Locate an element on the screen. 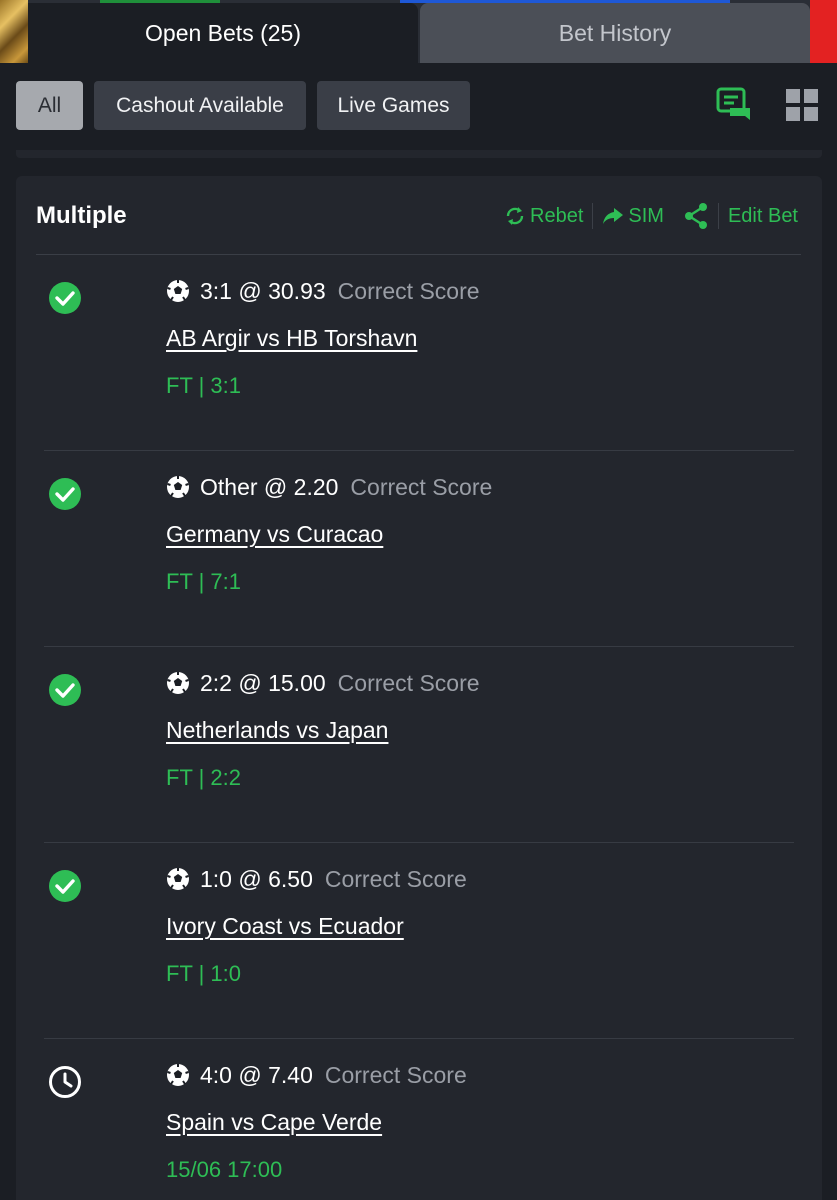 The height and width of the screenshot is (1200, 837). filter-live-games-button: Live Games is located at coordinates (393, 105).